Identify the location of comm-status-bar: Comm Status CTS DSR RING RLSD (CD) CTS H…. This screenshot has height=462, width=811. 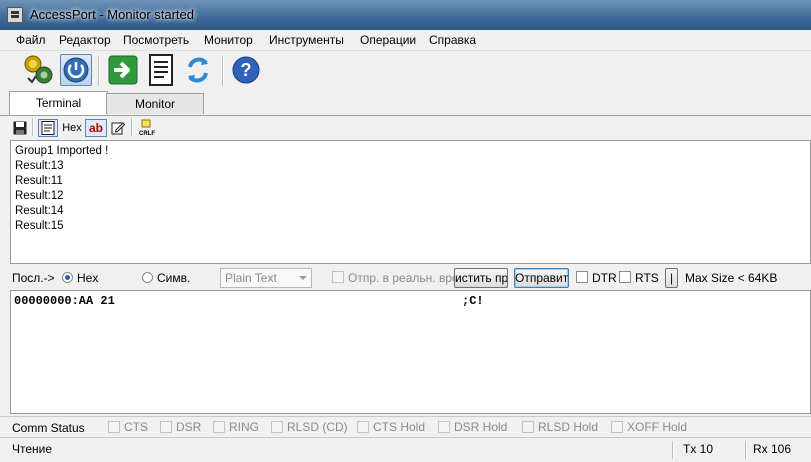
(405, 426).